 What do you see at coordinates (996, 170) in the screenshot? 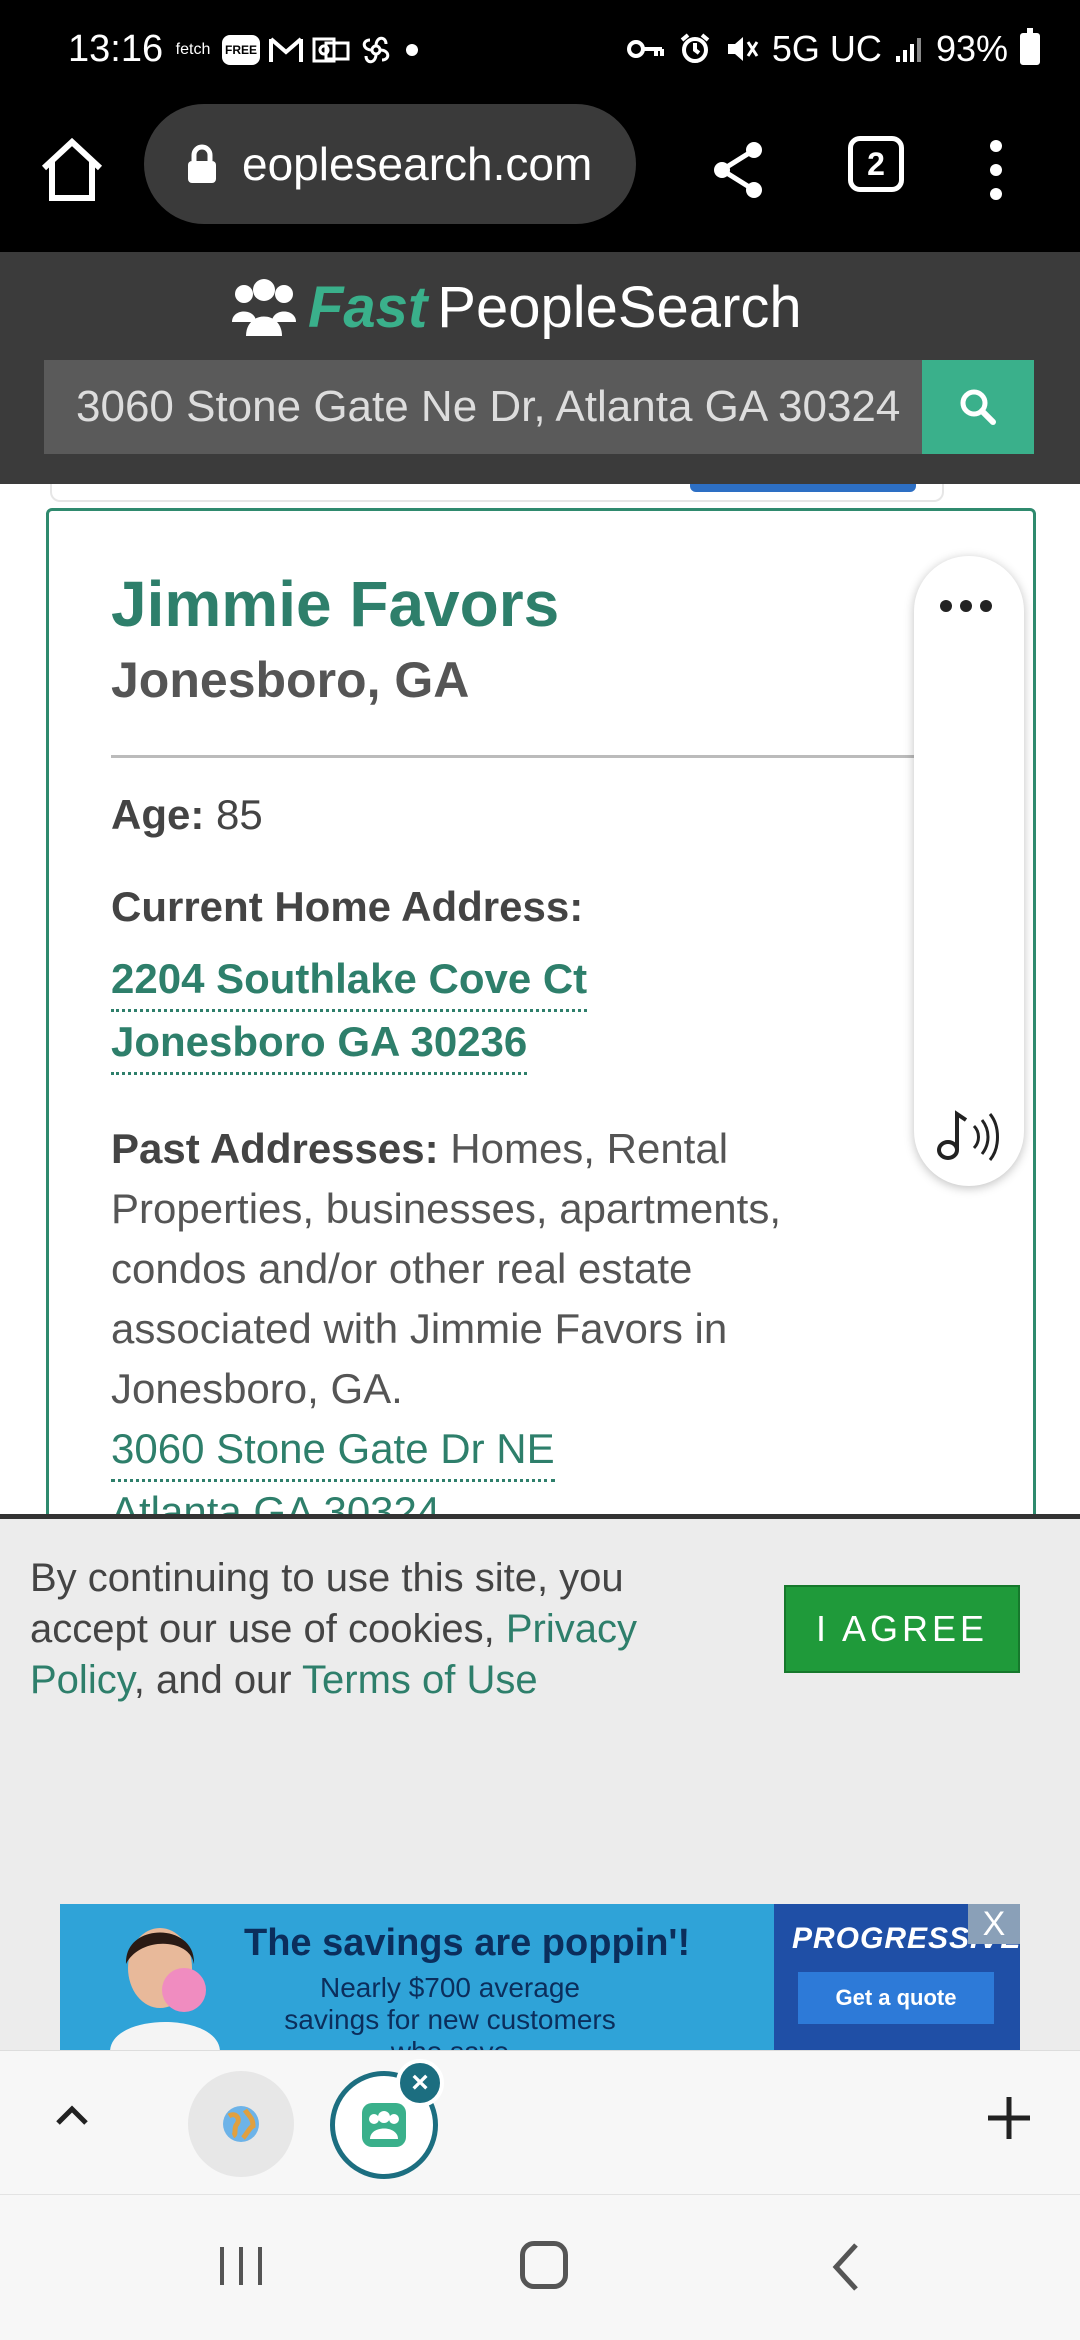
I see `overflow-menu-icon` at bounding box center [996, 170].